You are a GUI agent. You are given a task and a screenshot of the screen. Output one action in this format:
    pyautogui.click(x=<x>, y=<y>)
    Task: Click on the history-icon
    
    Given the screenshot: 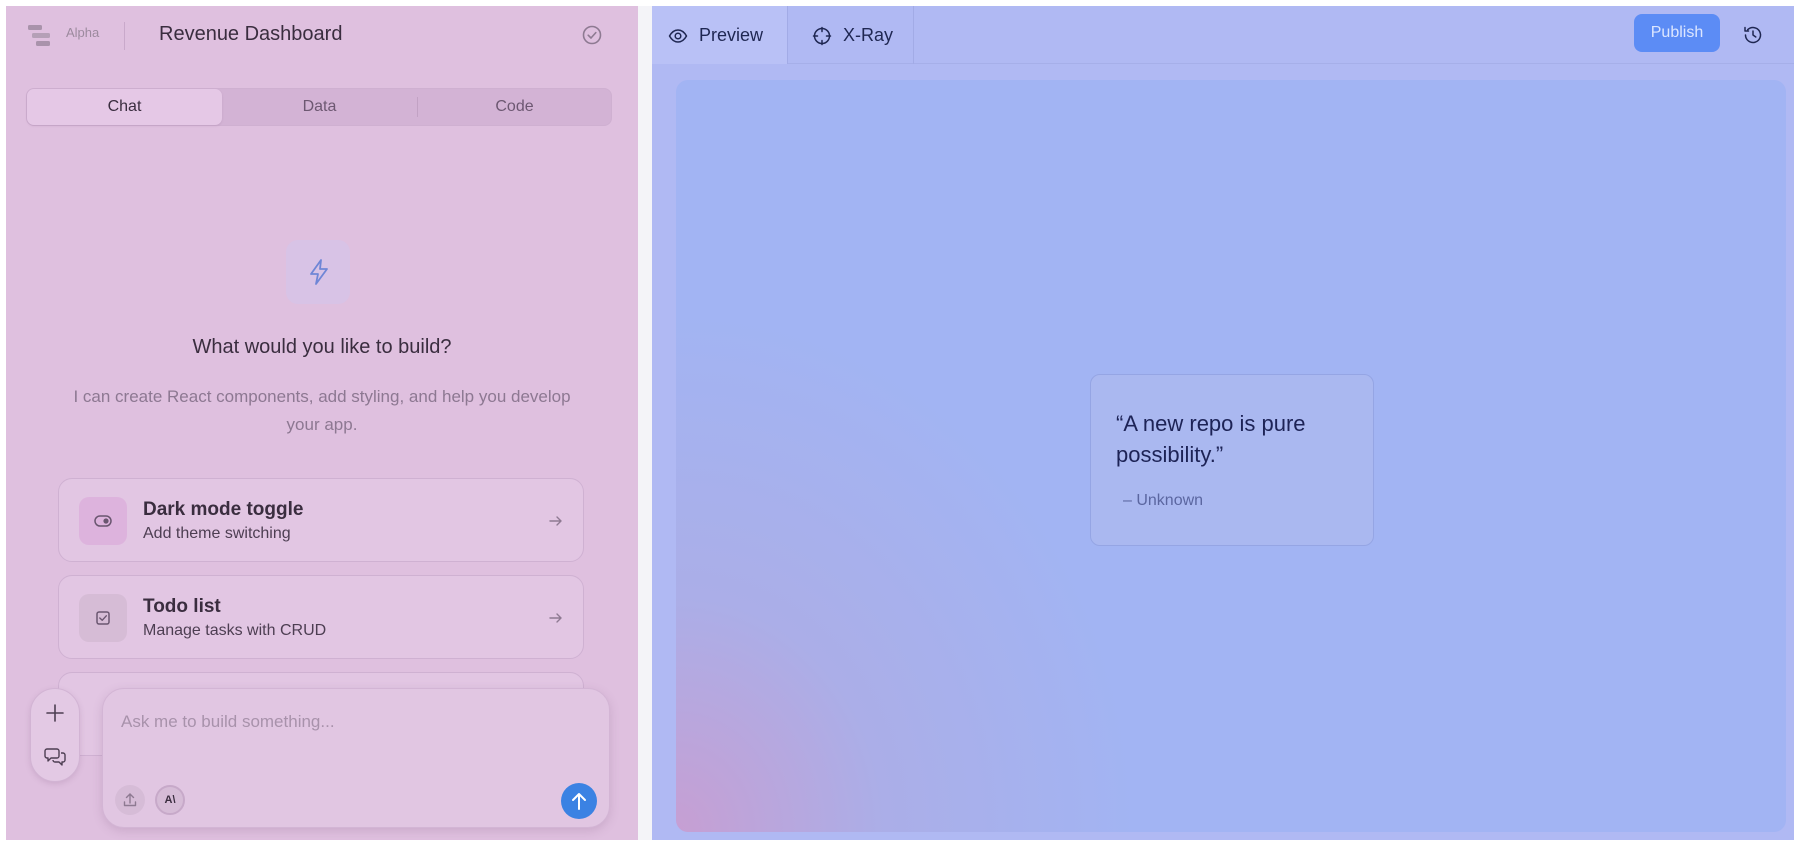 What is the action you would take?
    pyautogui.click(x=1753, y=35)
    